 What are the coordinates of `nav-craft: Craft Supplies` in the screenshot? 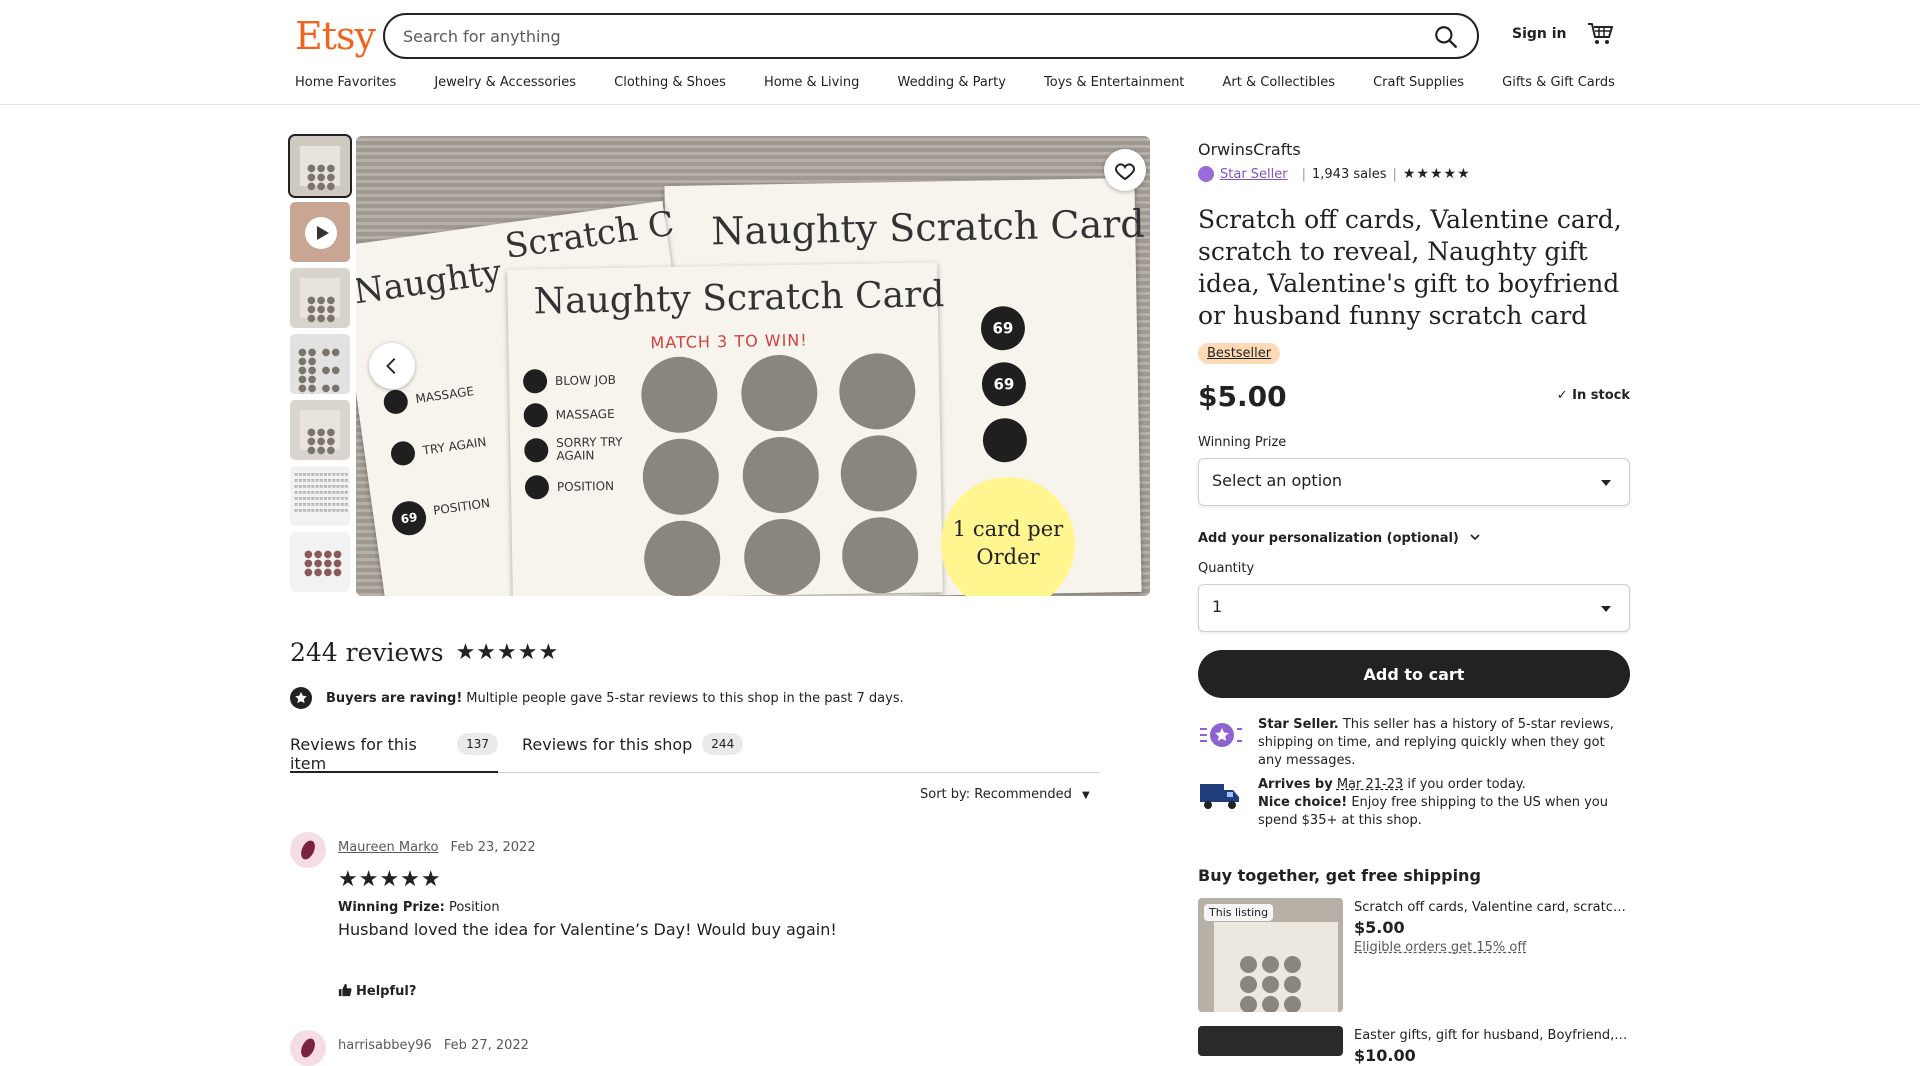 It's located at (1418, 86).